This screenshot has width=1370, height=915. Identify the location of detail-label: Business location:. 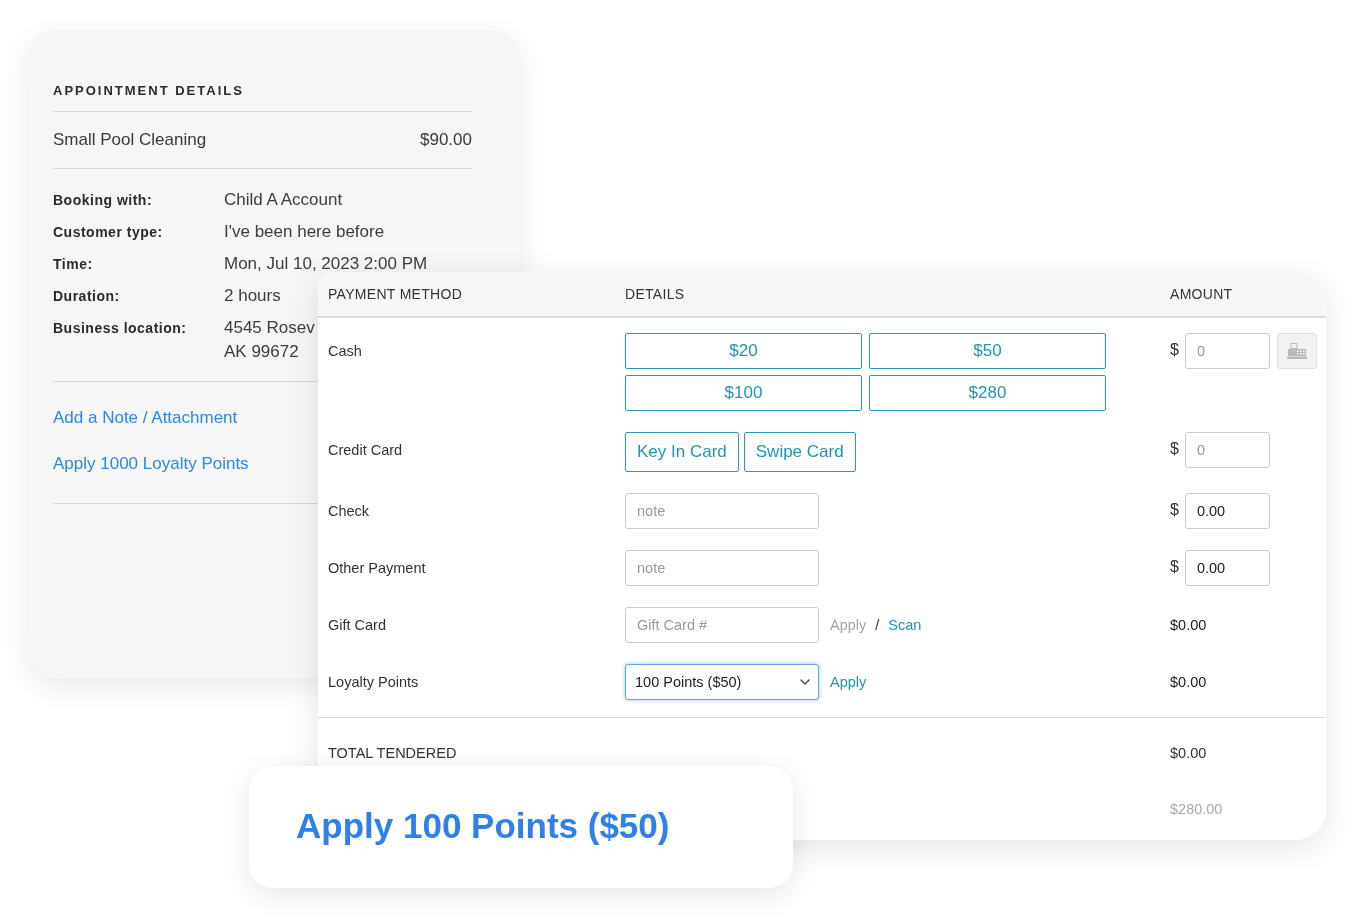
(120, 328).